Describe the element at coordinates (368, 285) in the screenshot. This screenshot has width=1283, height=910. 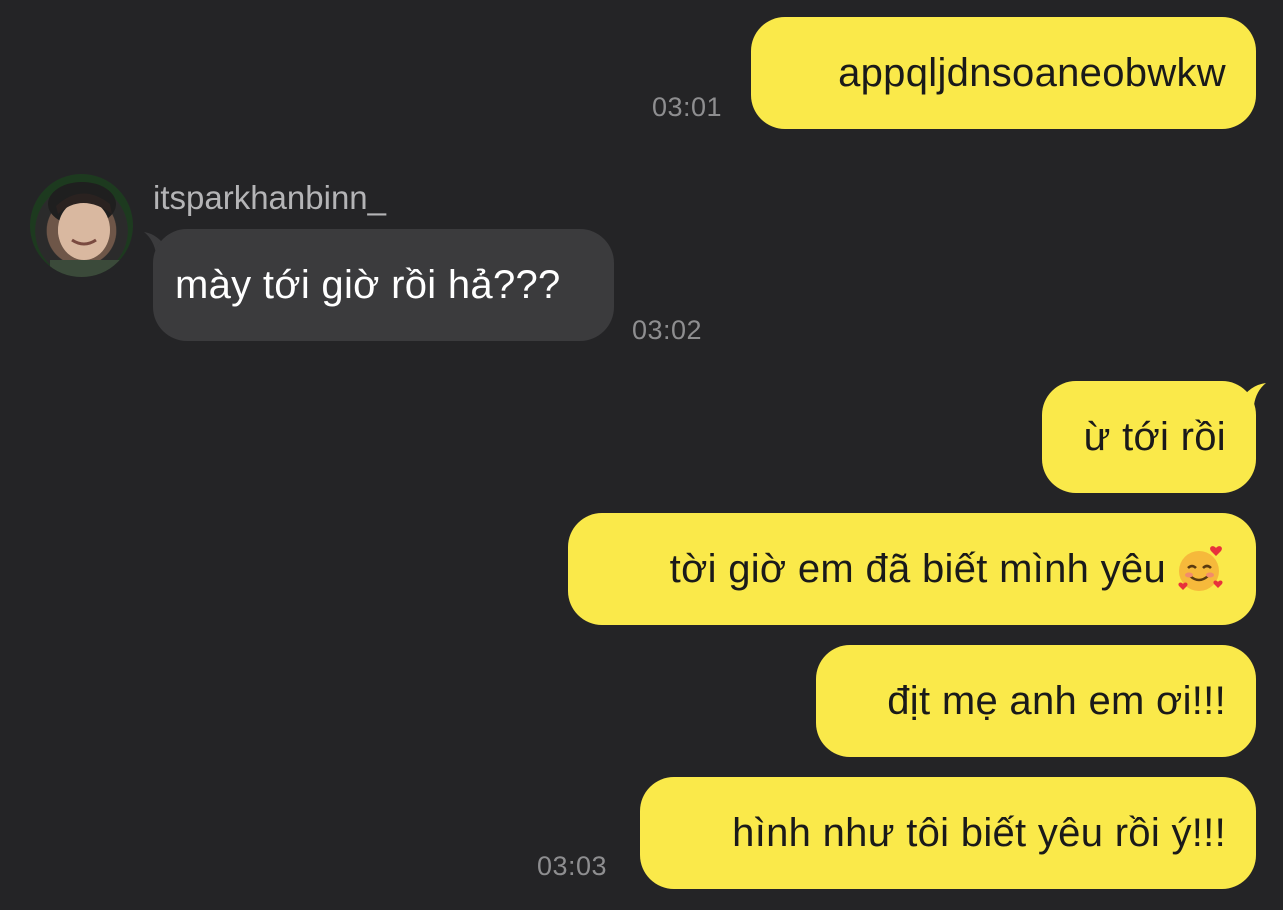
I see `message-text: mày tới giờ rồi hả???` at that location.